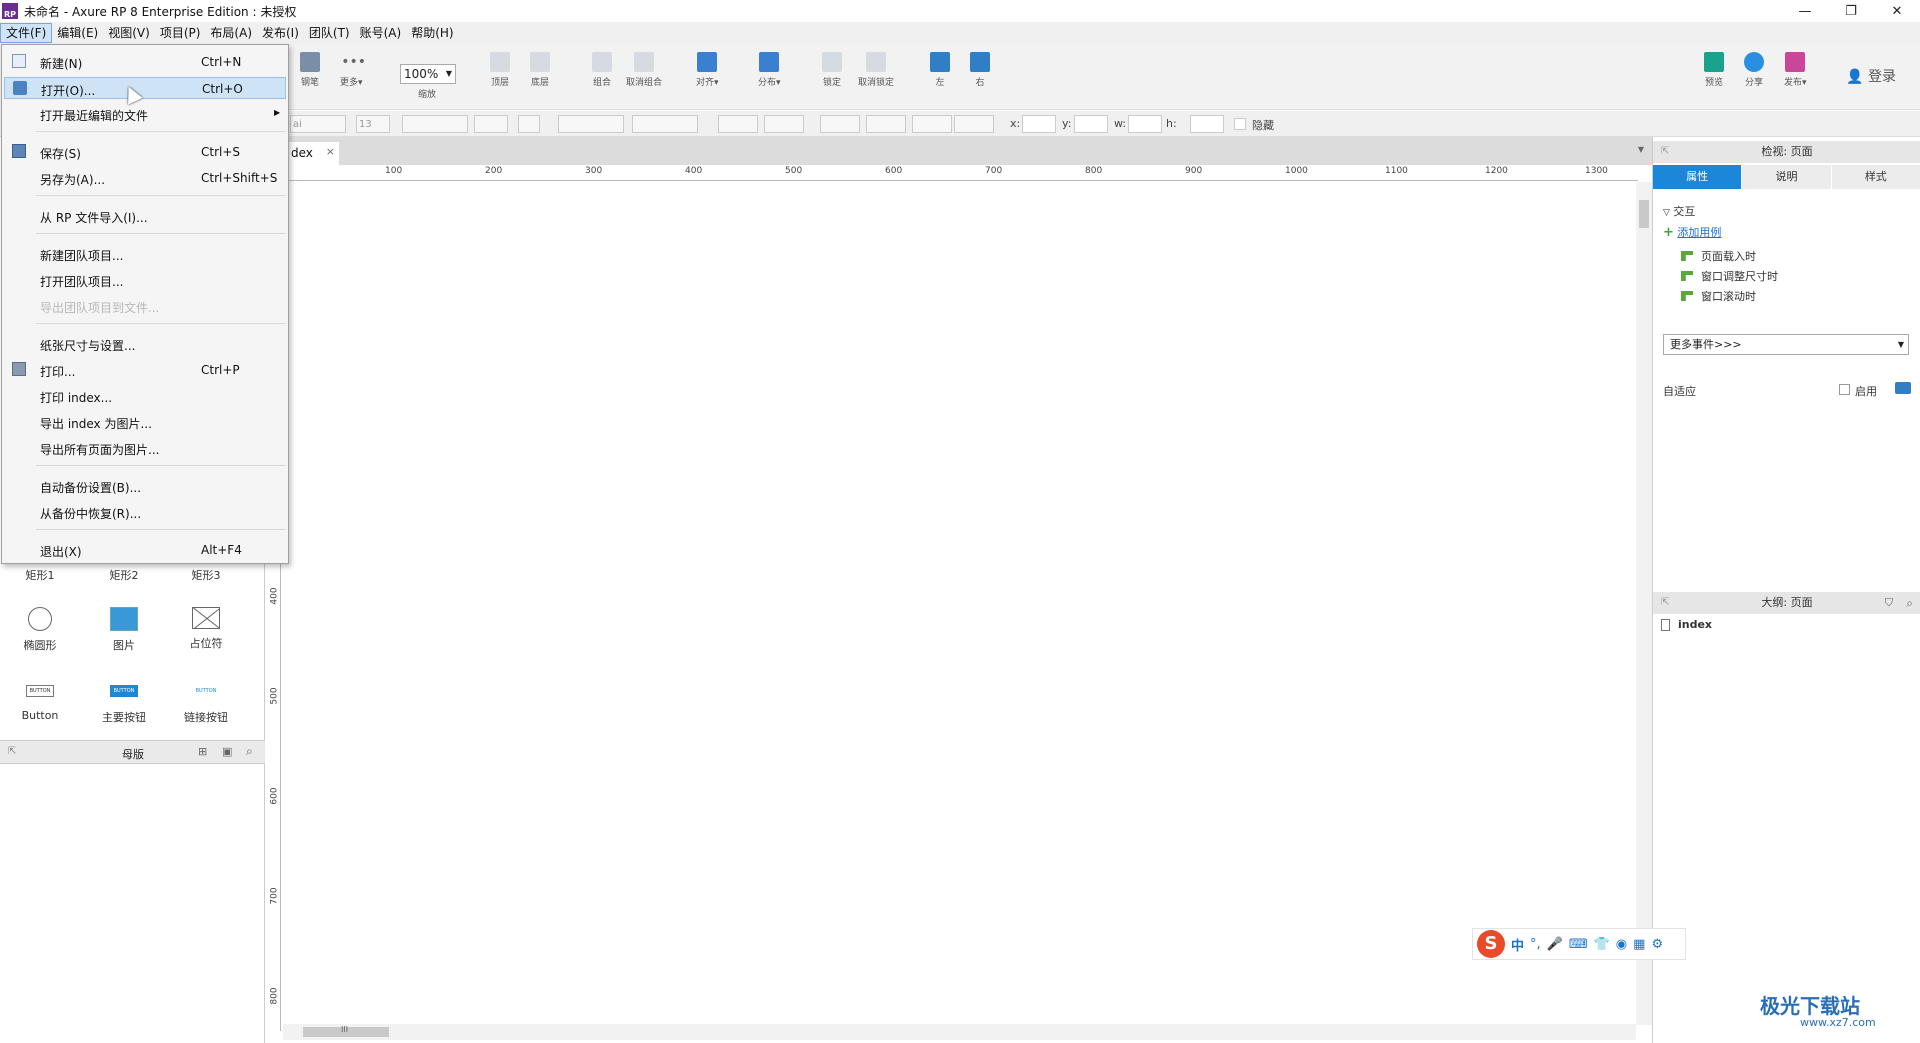  Describe the element at coordinates (959, 1032) in the screenshot. I see `horizontal-scrollbar: III` at that location.